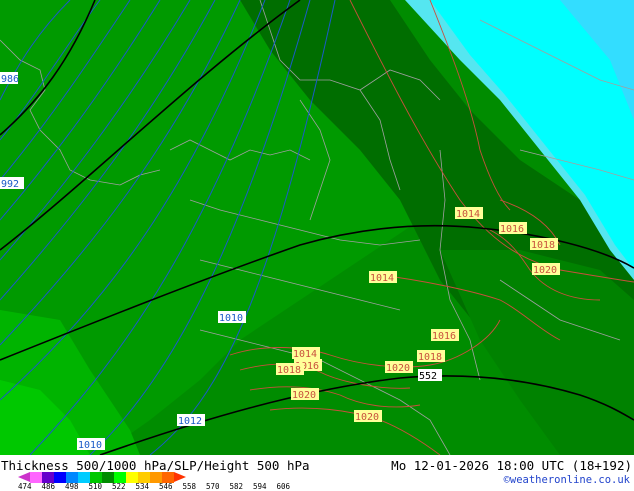  I want to click on isobar-label: 986, so click(10, 79).